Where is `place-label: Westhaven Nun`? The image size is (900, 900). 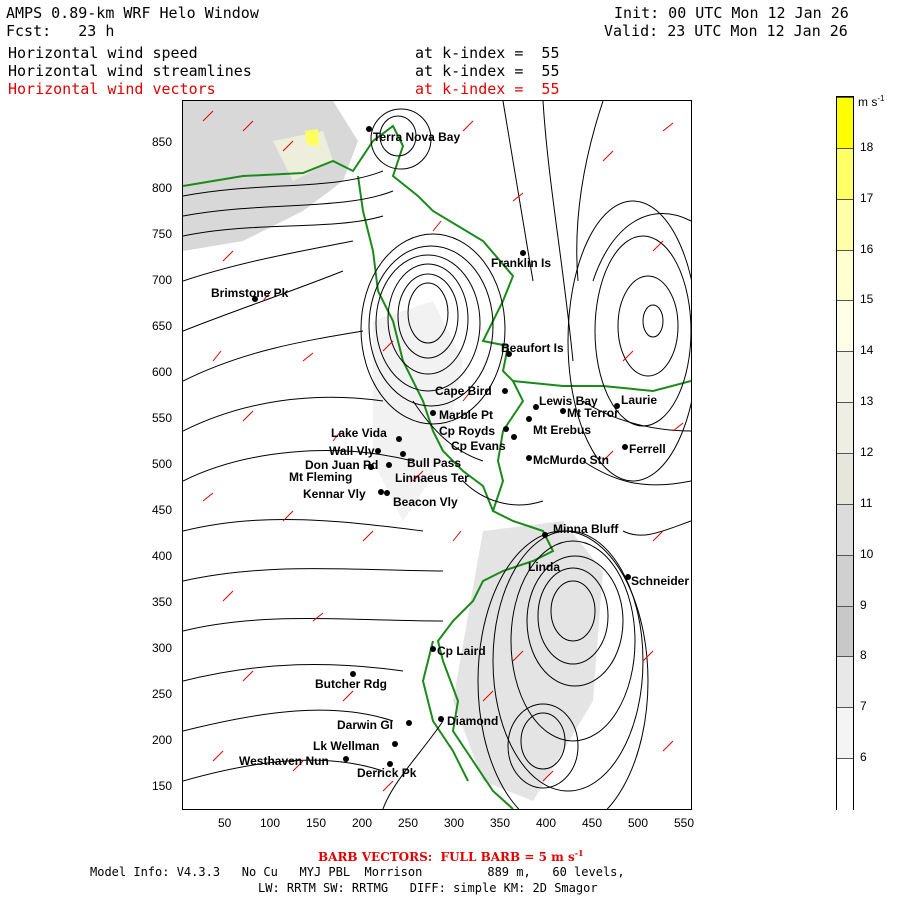
place-label: Westhaven Nun is located at coordinates (284, 761).